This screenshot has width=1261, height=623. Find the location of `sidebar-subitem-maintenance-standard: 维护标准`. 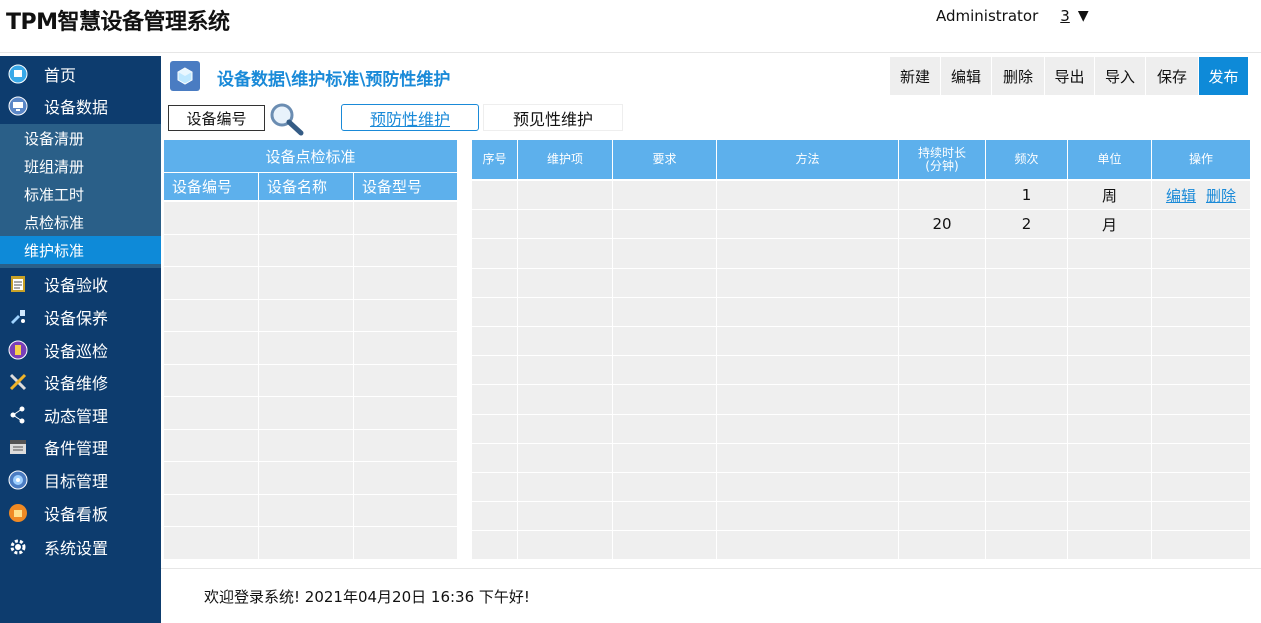

sidebar-subitem-maintenance-standard: 维护标准 is located at coordinates (80, 250).